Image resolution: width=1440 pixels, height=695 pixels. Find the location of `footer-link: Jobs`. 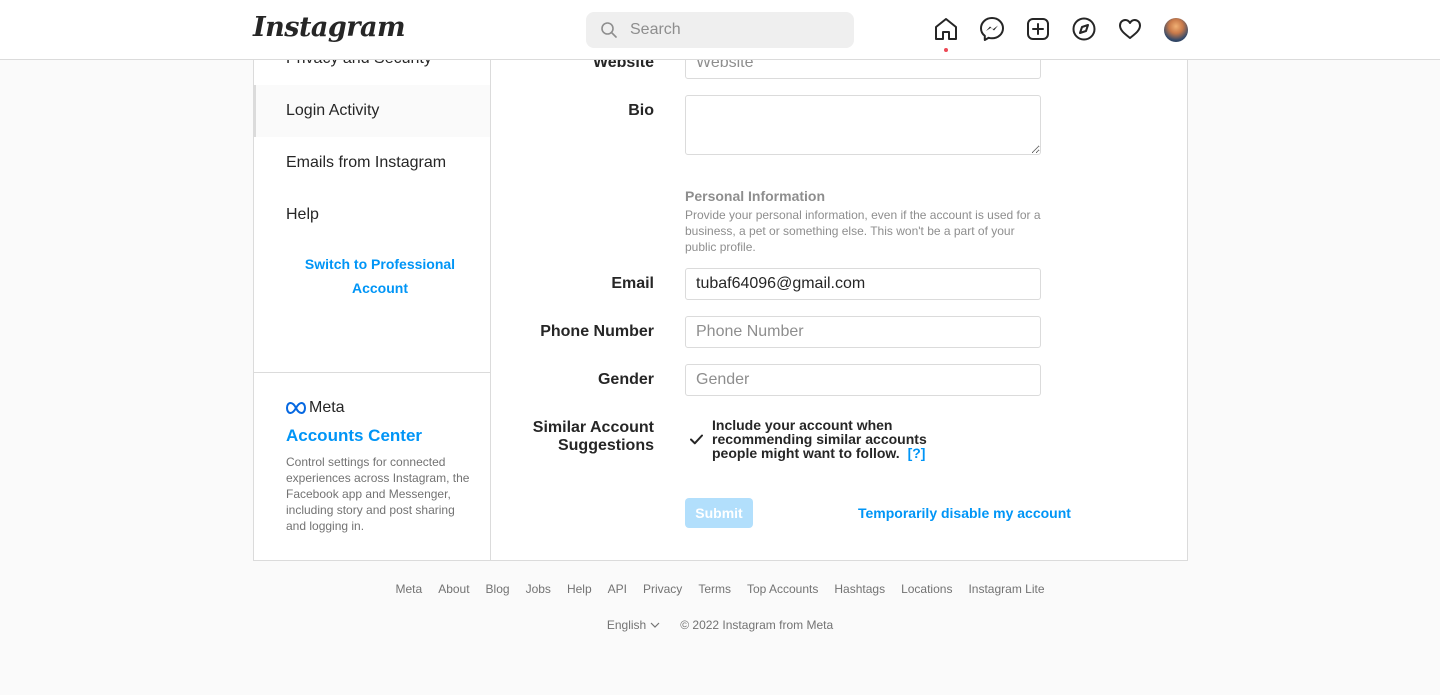

footer-link: Jobs is located at coordinates (538, 589).